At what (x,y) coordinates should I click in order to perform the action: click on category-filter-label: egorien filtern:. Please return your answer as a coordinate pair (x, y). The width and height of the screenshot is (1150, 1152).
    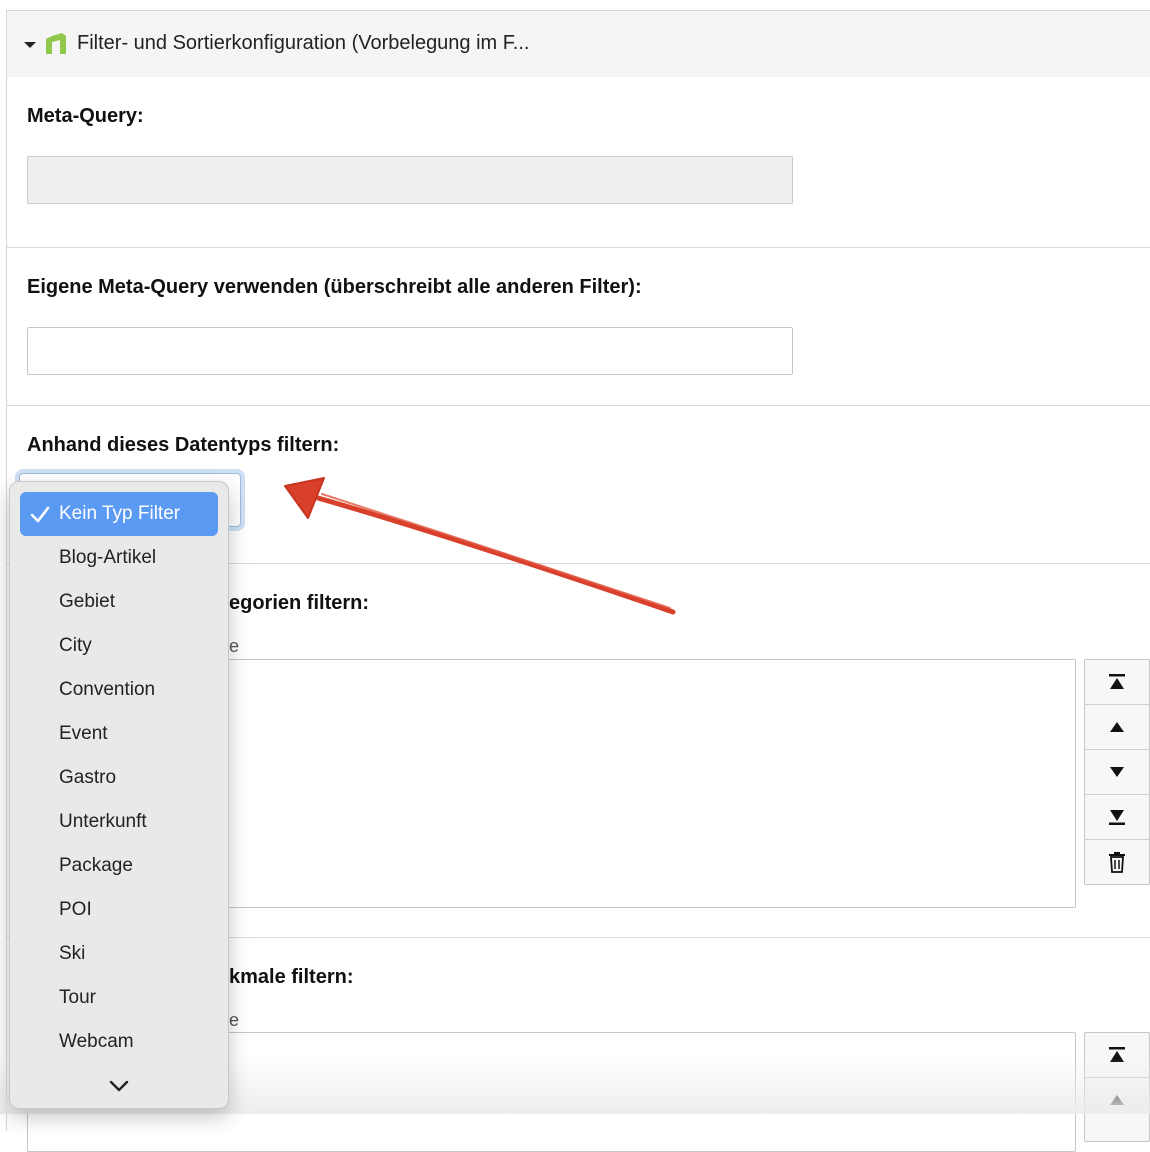
    Looking at the image, I should click on (299, 603).